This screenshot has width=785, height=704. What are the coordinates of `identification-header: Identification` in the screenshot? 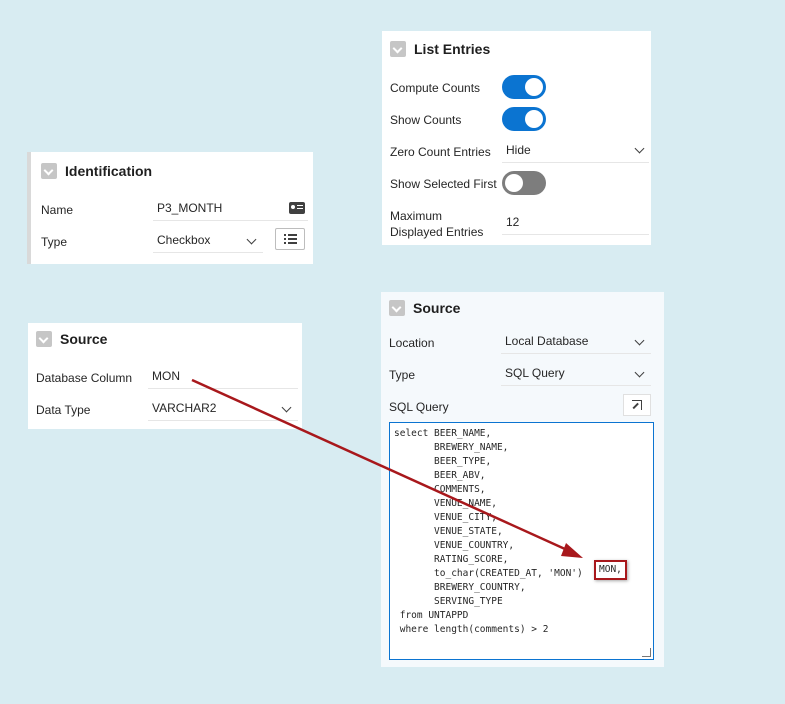 It's located at (96, 171).